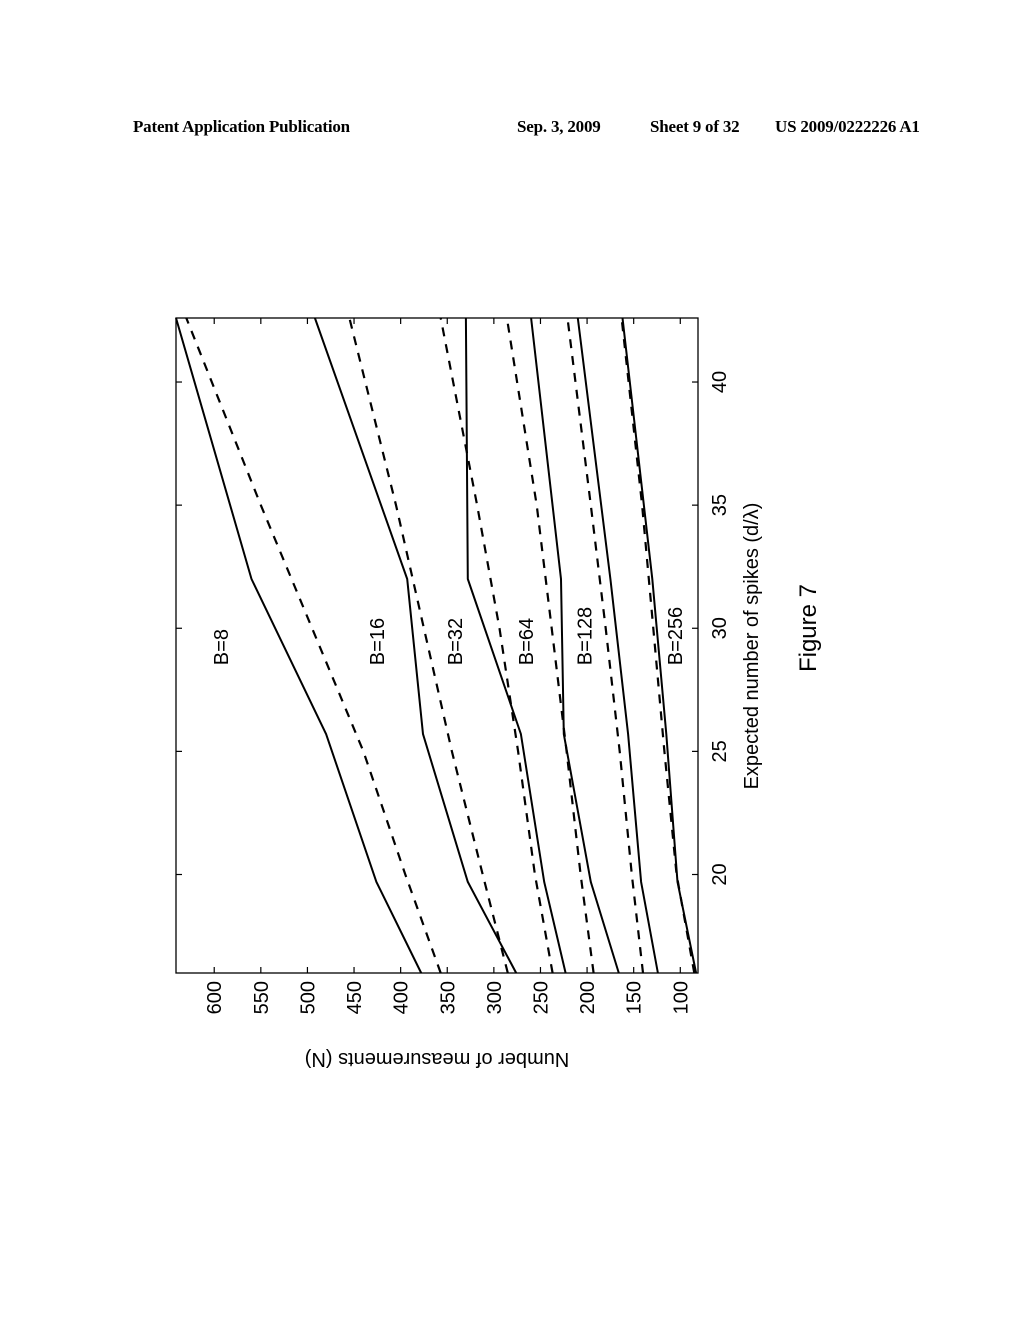 This screenshot has width=1024, height=1325. I want to click on curve-label: B=8, so click(222, 647).